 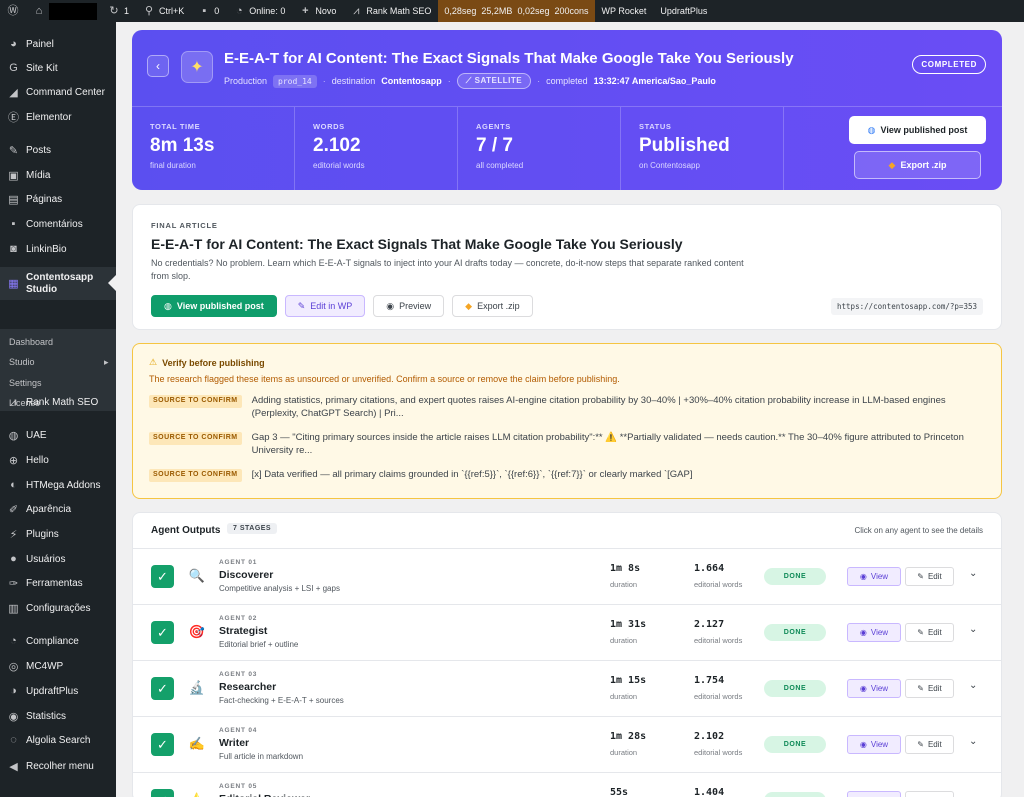 I want to click on search-shortcut: ⚲ Ctrl+K, so click(x=163, y=11).